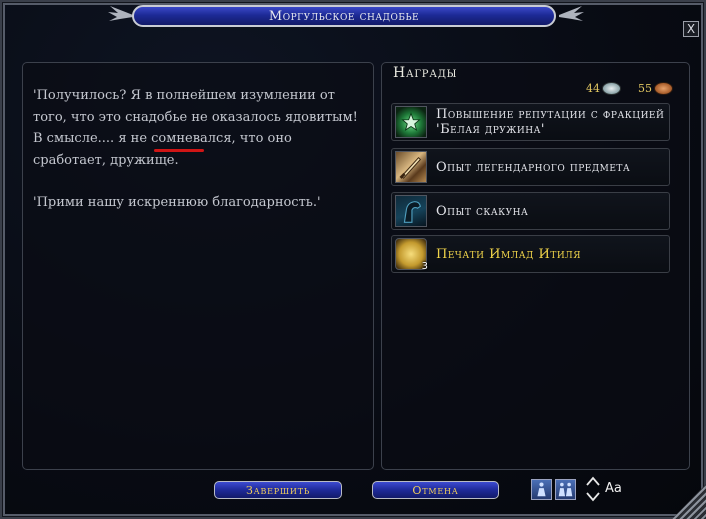 This screenshot has height=519, width=706. I want to click on title-right-ornament-icon, so click(571, 13).